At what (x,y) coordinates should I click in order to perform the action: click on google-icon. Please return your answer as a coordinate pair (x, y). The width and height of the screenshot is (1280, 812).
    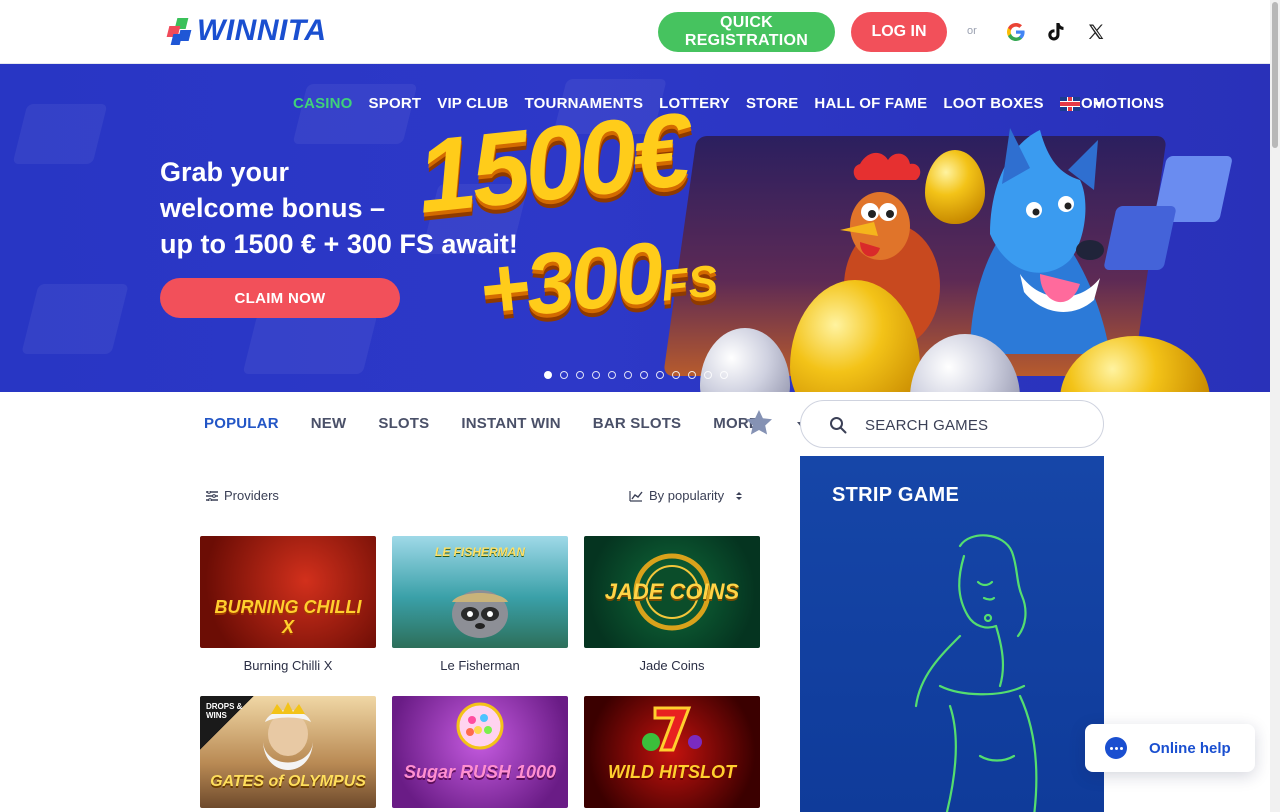
    Looking at the image, I should click on (1016, 32).